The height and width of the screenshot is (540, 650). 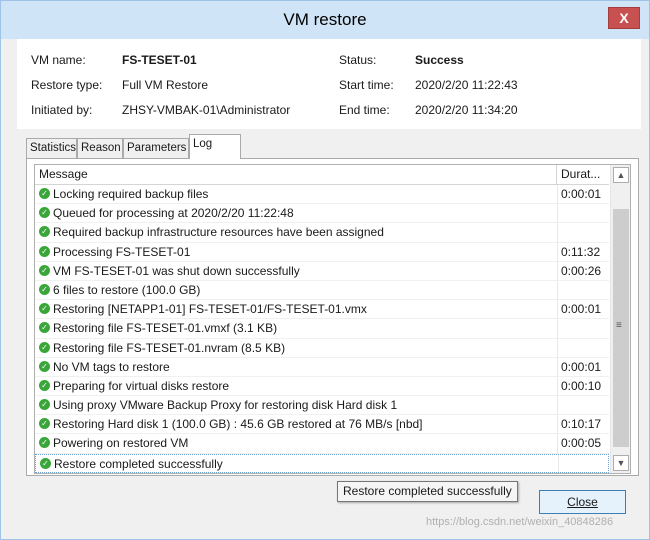 What do you see at coordinates (427, 491) in the screenshot?
I see `row-tooltip: Restore completed successfully` at bounding box center [427, 491].